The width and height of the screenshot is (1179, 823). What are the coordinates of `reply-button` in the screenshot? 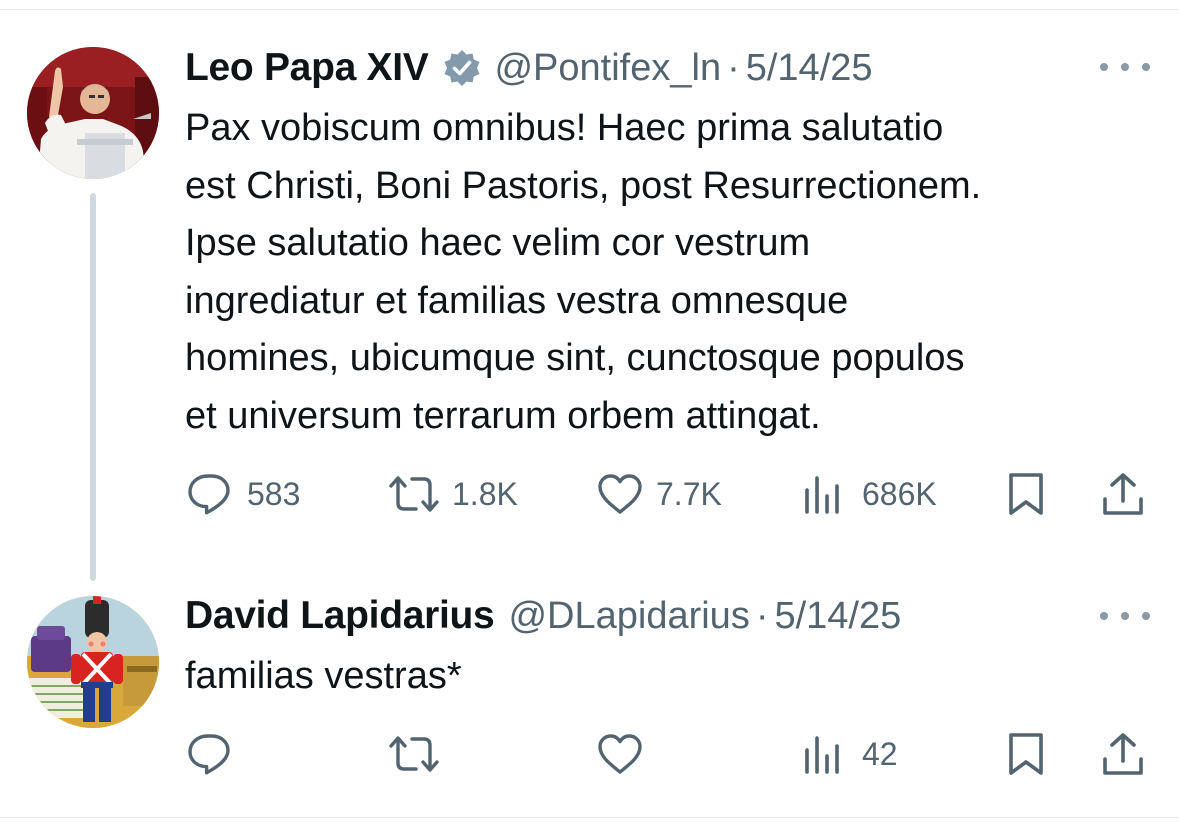 It's located at (217, 754).